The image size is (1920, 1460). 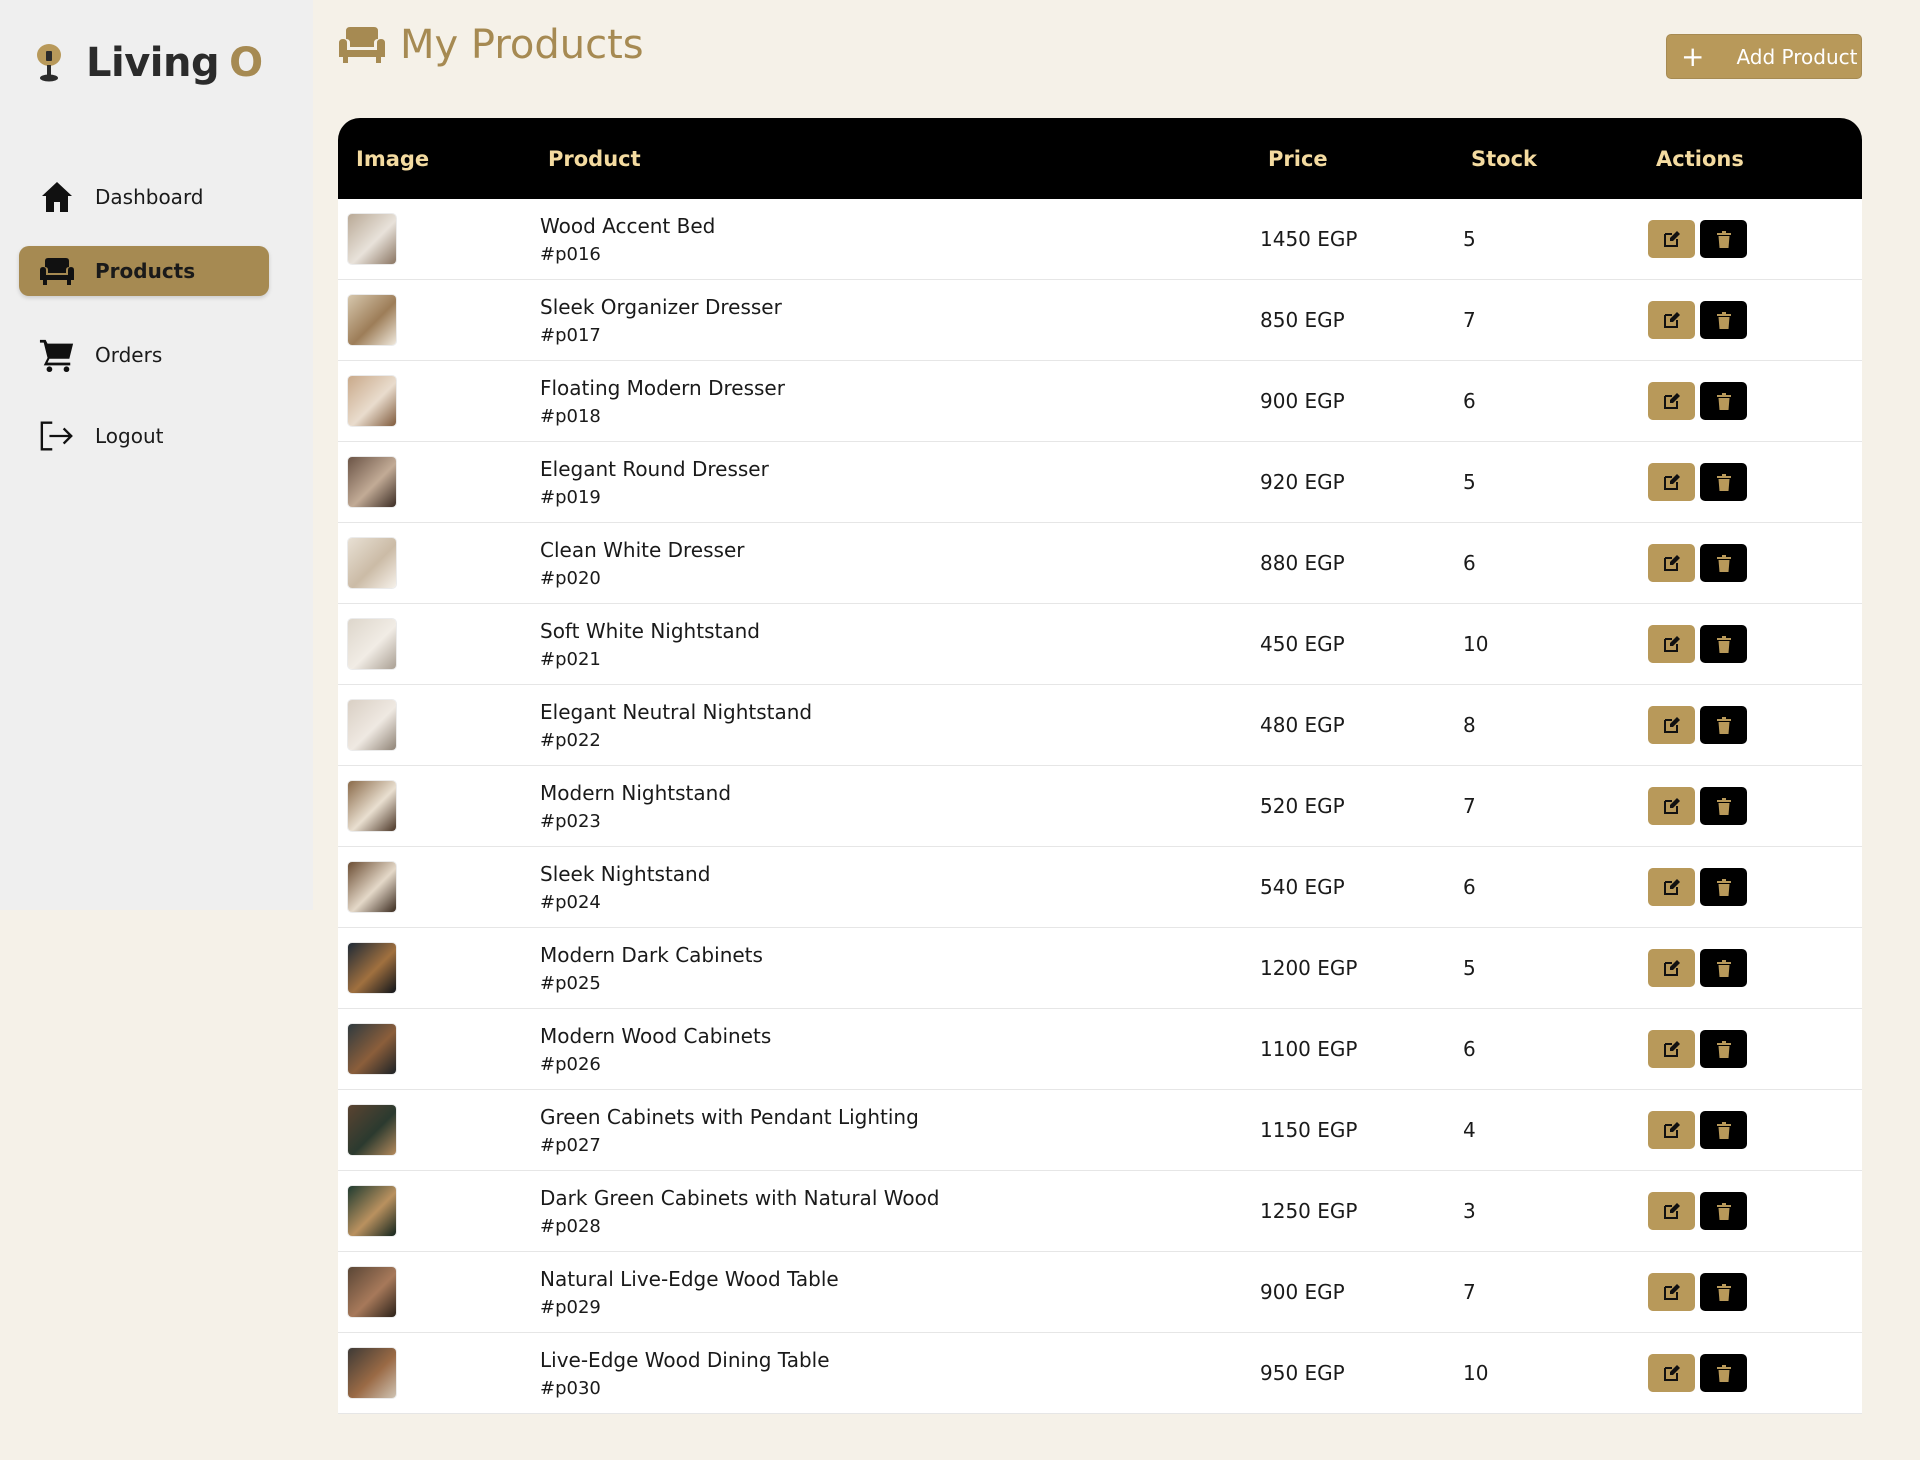 What do you see at coordinates (650, 644) in the screenshot?
I see `product-cell: Soft White Nightstand #p021` at bounding box center [650, 644].